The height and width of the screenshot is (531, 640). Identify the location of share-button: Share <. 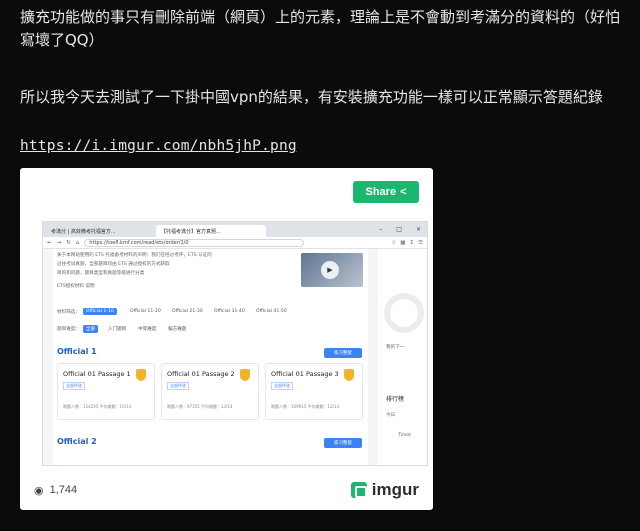
(386, 192).